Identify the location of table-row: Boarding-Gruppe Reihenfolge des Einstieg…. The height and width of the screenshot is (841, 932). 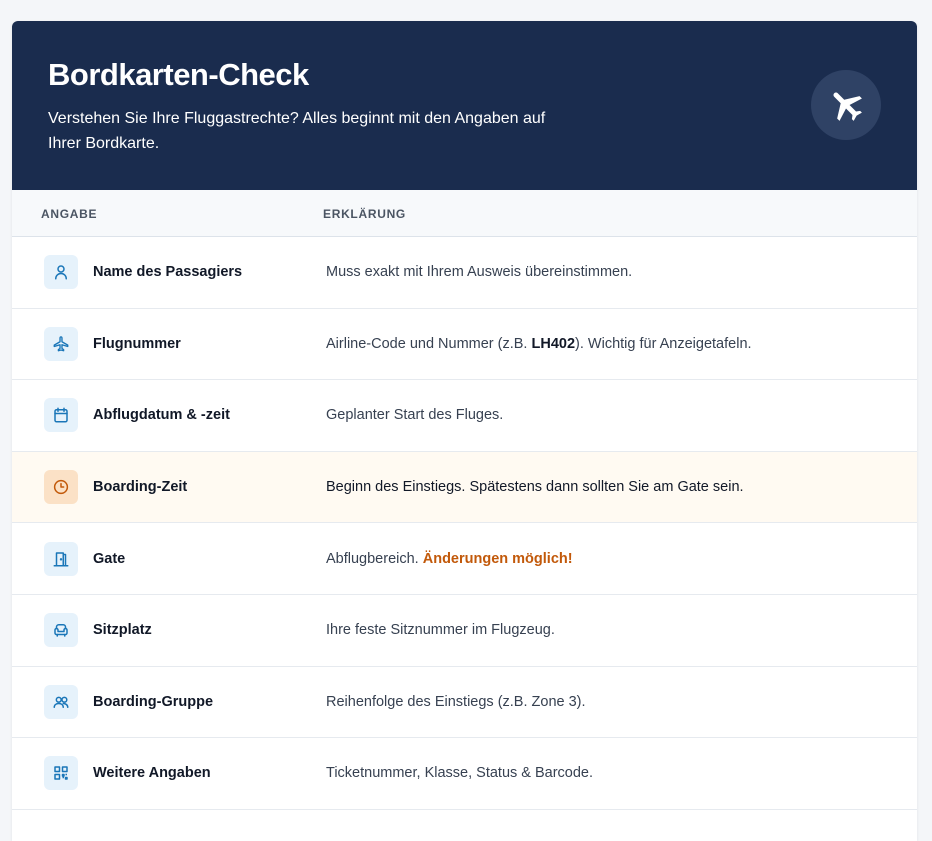
(464, 703).